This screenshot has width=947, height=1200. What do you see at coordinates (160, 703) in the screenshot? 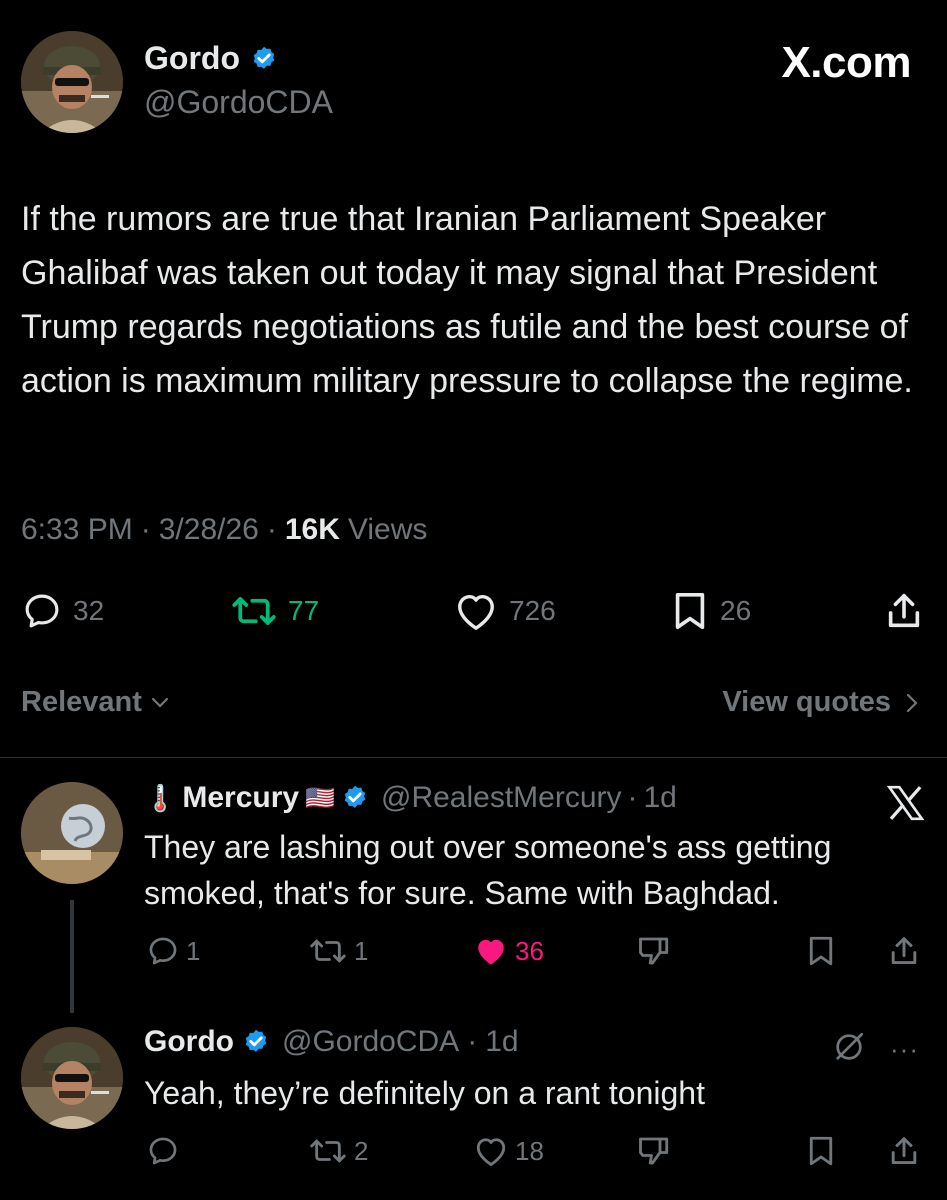
I see `chevron-down-icon` at bounding box center [160, 703].